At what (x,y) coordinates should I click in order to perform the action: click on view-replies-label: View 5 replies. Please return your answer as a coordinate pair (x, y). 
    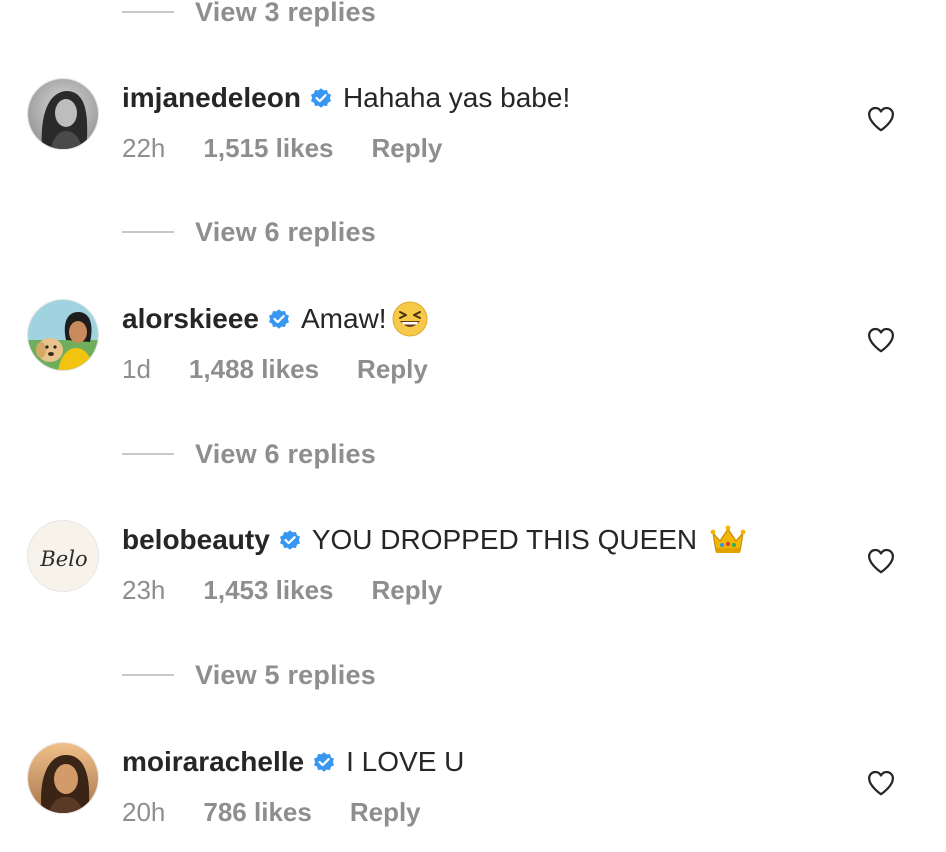
    Looking at the image, I should click on (285, 674).